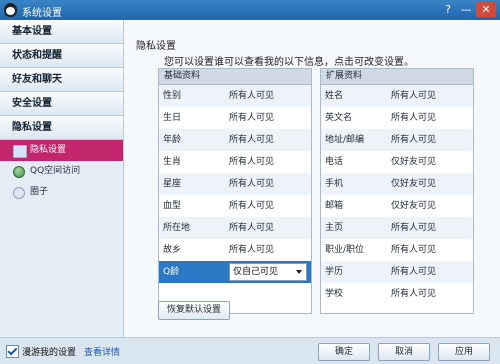  Describe the element at coordinates (334, 206) in the screenshot. I see `field-name: 邮箱` at that location.